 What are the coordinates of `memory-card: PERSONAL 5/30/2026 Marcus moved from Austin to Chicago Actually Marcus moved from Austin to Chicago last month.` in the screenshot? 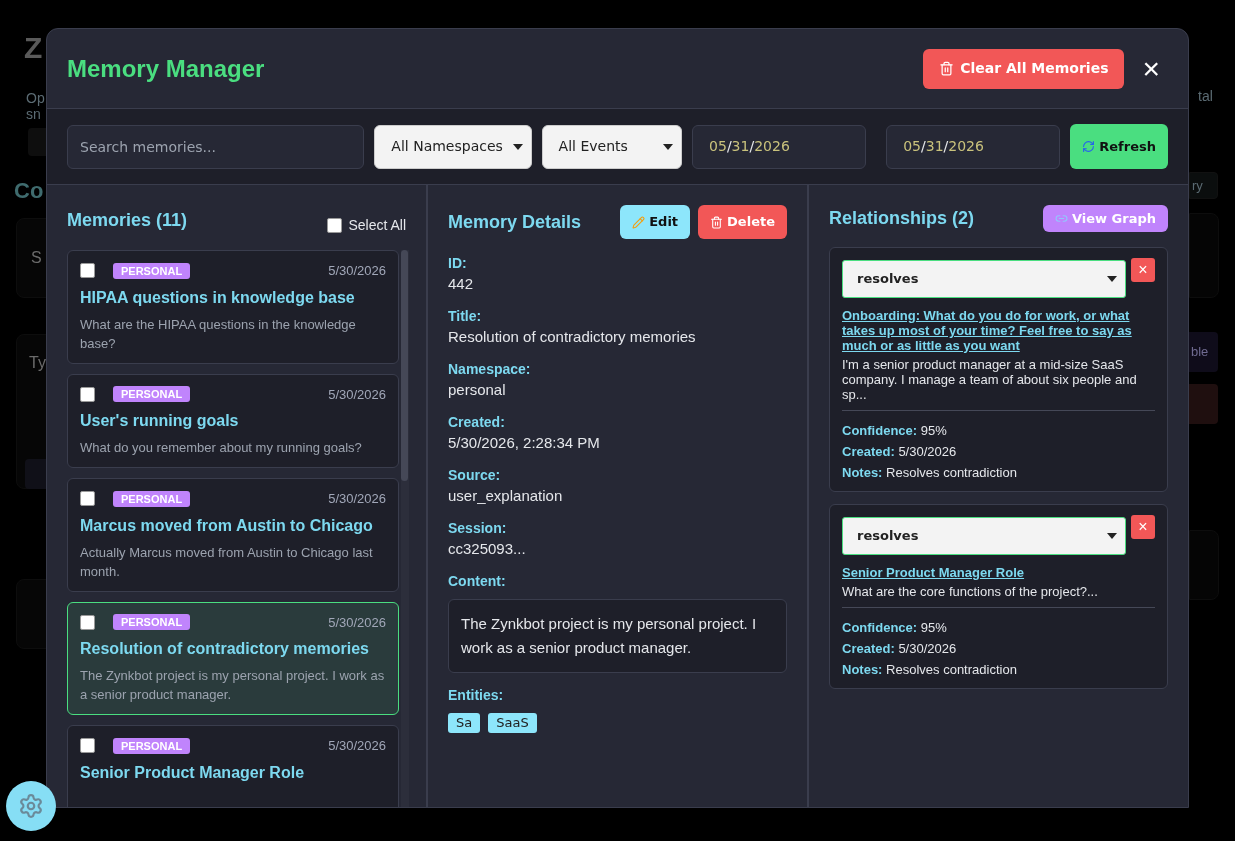 It's located at (233, 535).